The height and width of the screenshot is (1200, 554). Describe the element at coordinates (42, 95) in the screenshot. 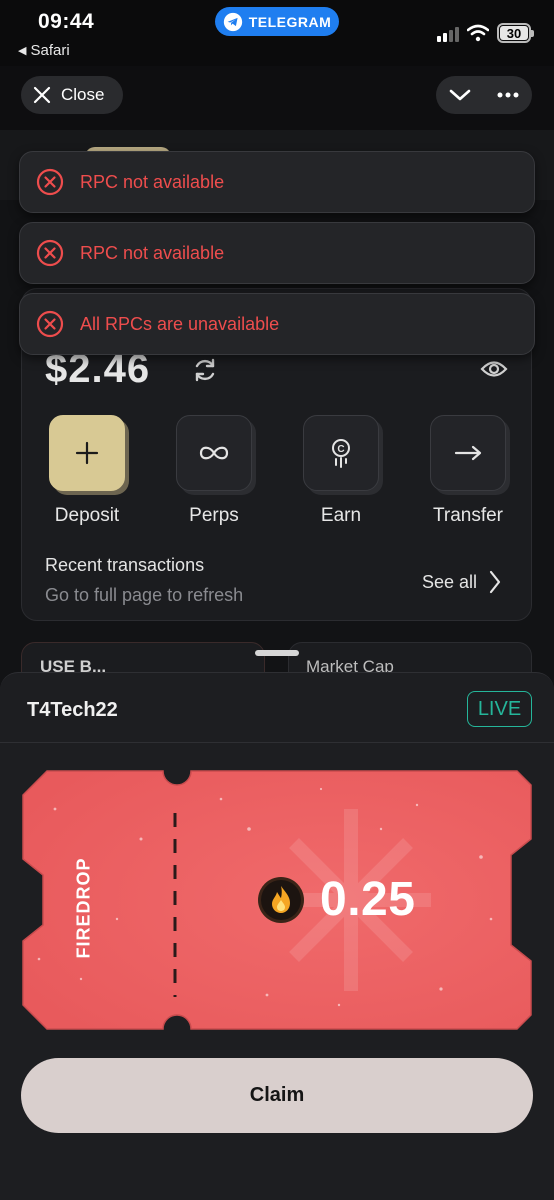

I see `close-icon` at that location.